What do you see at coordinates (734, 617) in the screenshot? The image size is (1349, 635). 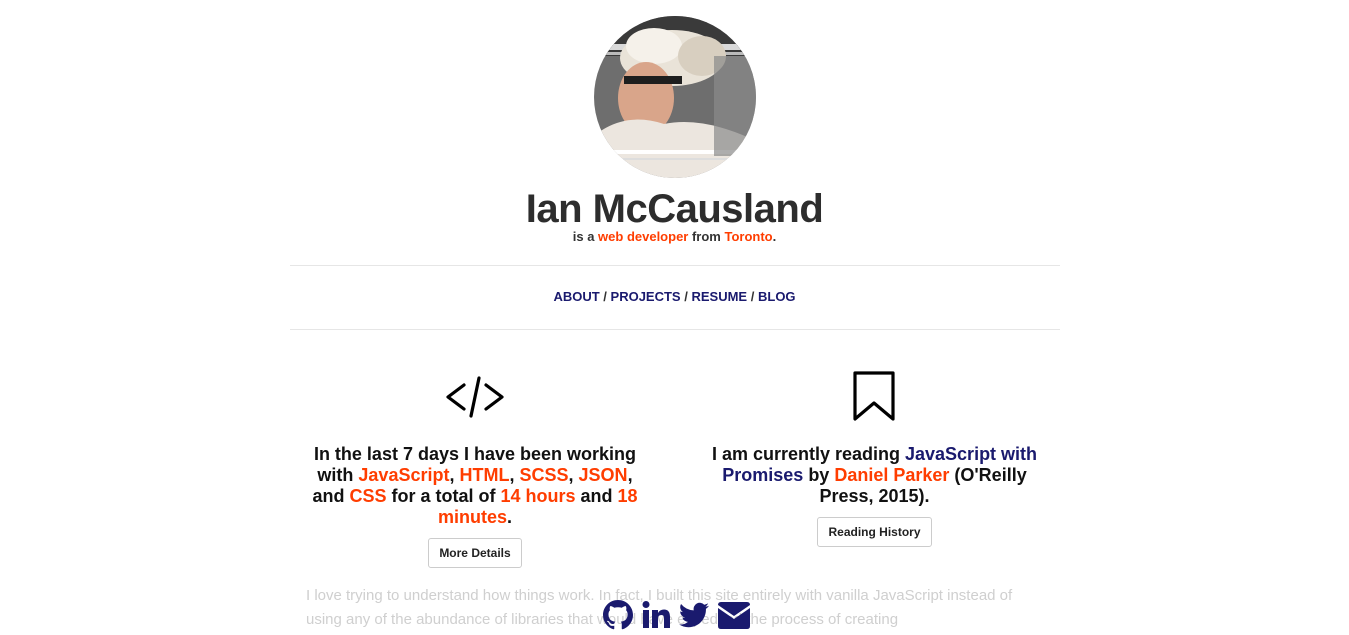 I see `email-icon` at bounding box center [734, 617].